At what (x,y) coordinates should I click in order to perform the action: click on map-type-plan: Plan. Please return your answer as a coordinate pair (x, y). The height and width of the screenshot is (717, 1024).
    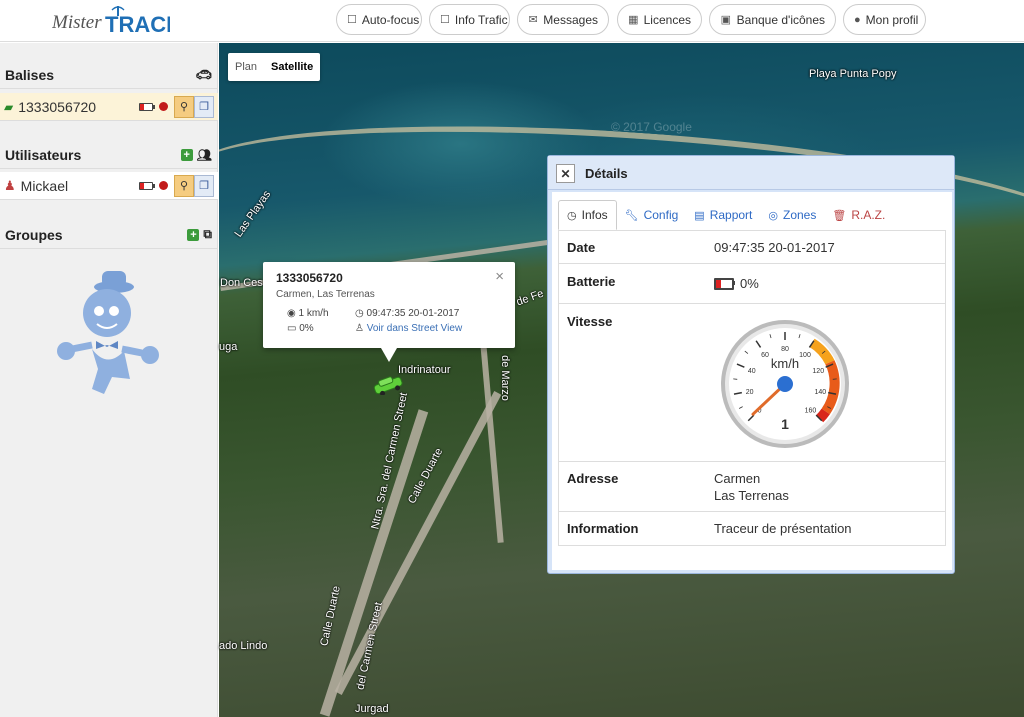
    Looking at the image, I should click on (246, 67).